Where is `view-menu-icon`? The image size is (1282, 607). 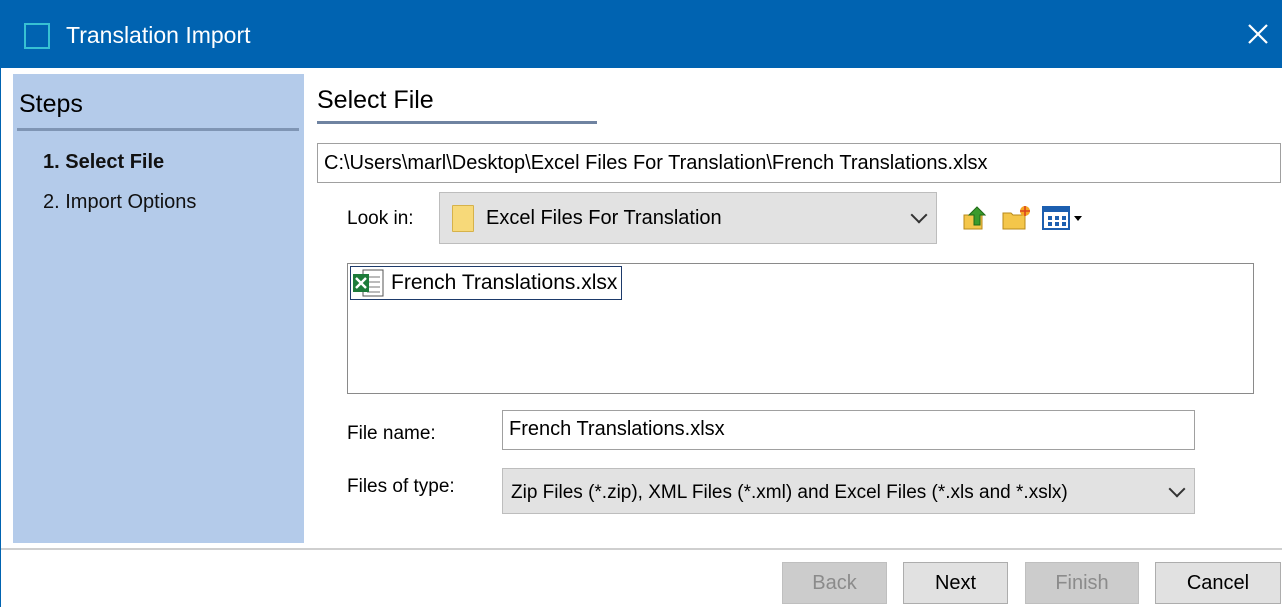
view-menu-icon is located at coordinates (1065, 218).